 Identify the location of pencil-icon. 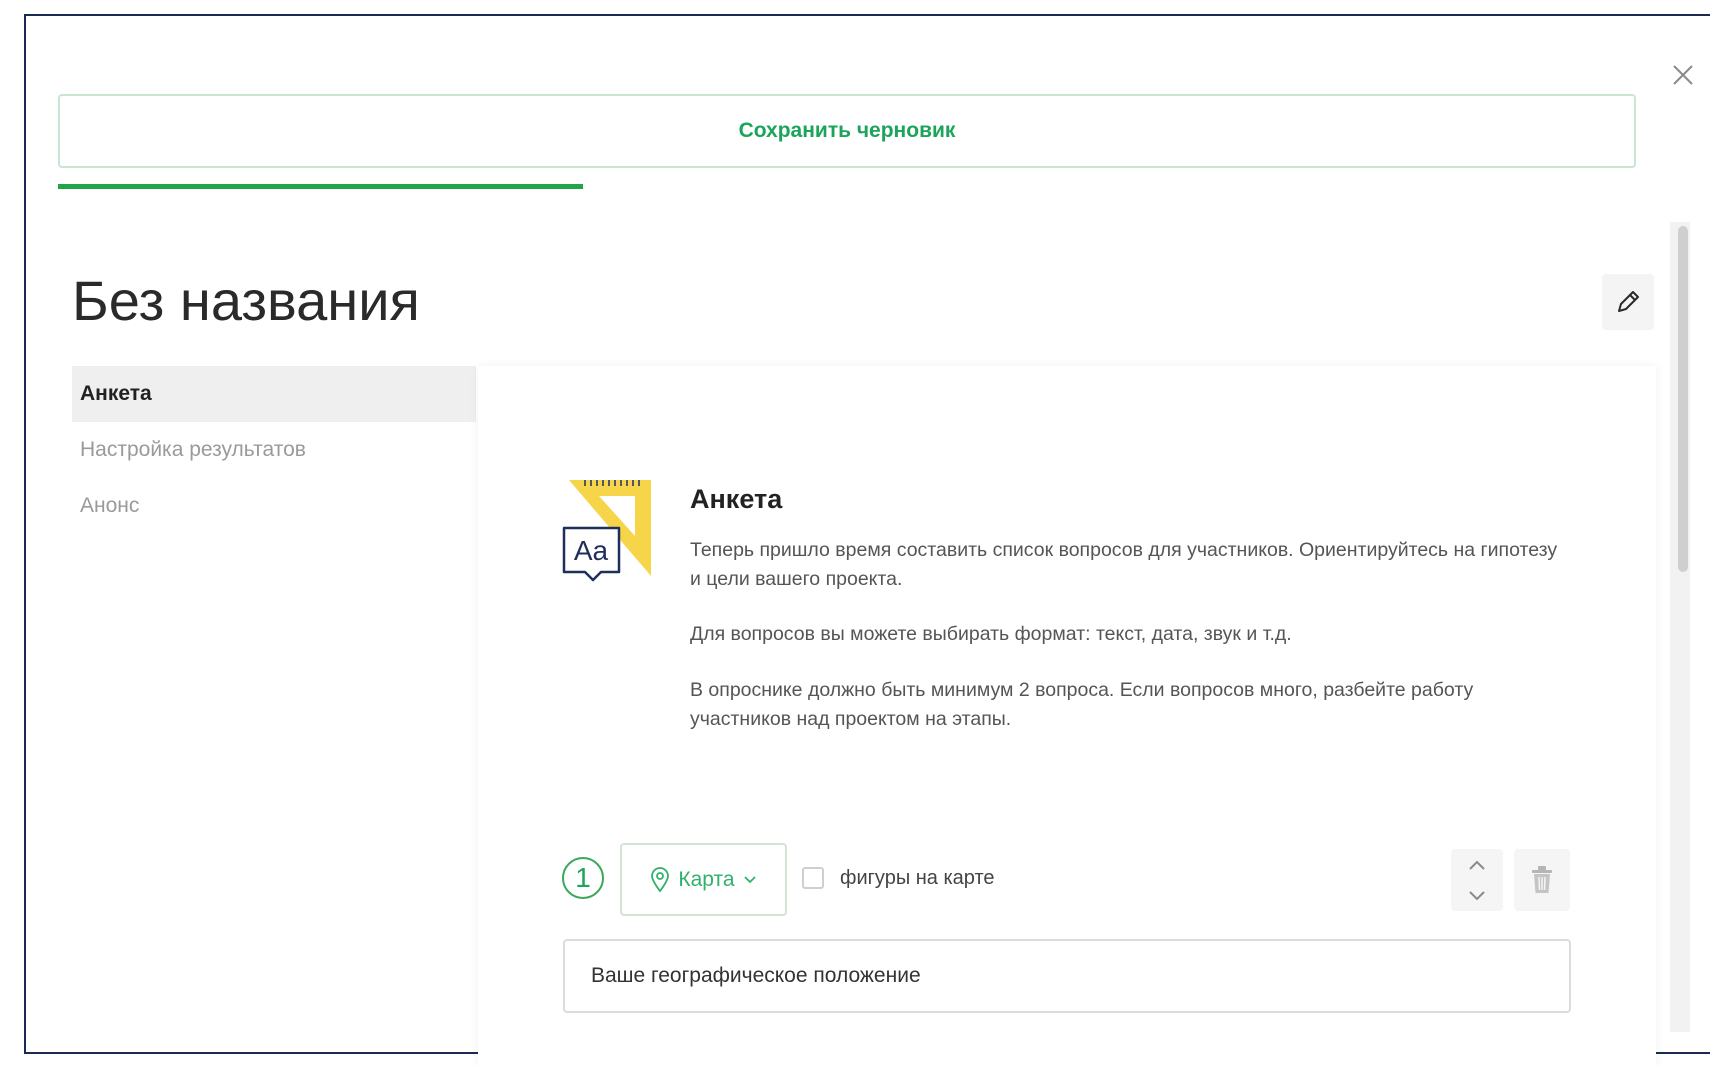
(1628, 301).